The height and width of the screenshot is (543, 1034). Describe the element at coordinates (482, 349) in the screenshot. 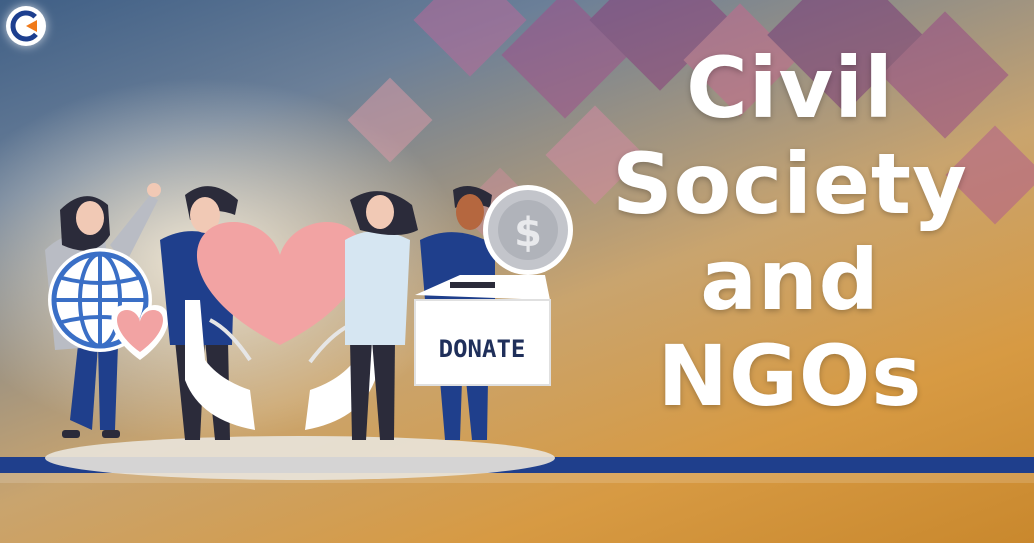

I see `donate-box-label: DONATE` at that location.